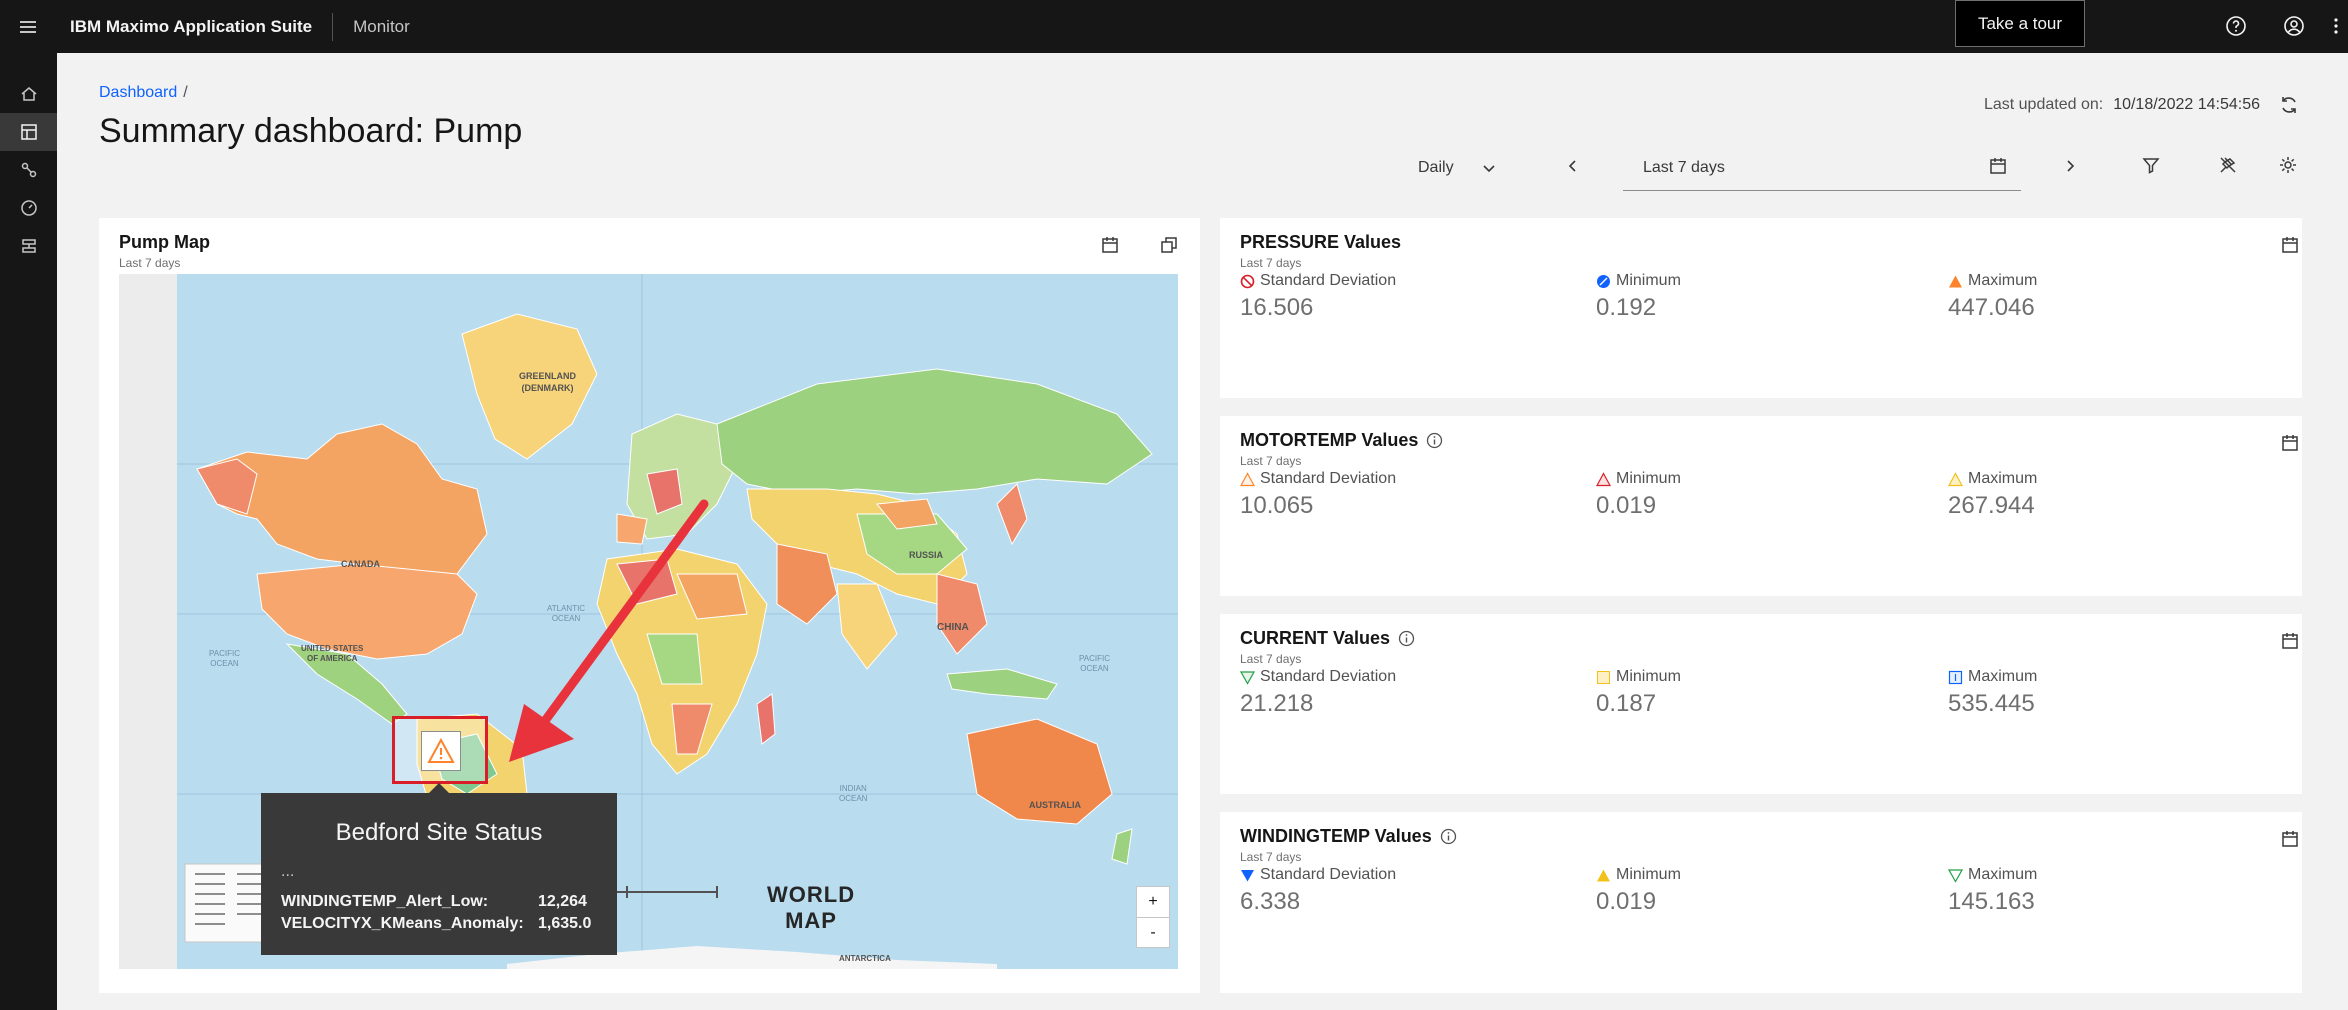 This screenshot has width=2348, height=1010. What do you see at coordinates (449, 924) in the screenshot?
I see `tooltip-row: VELOCITYX_KMeans_Anomaly: 1,635.0` at bounding box center [449, 924].